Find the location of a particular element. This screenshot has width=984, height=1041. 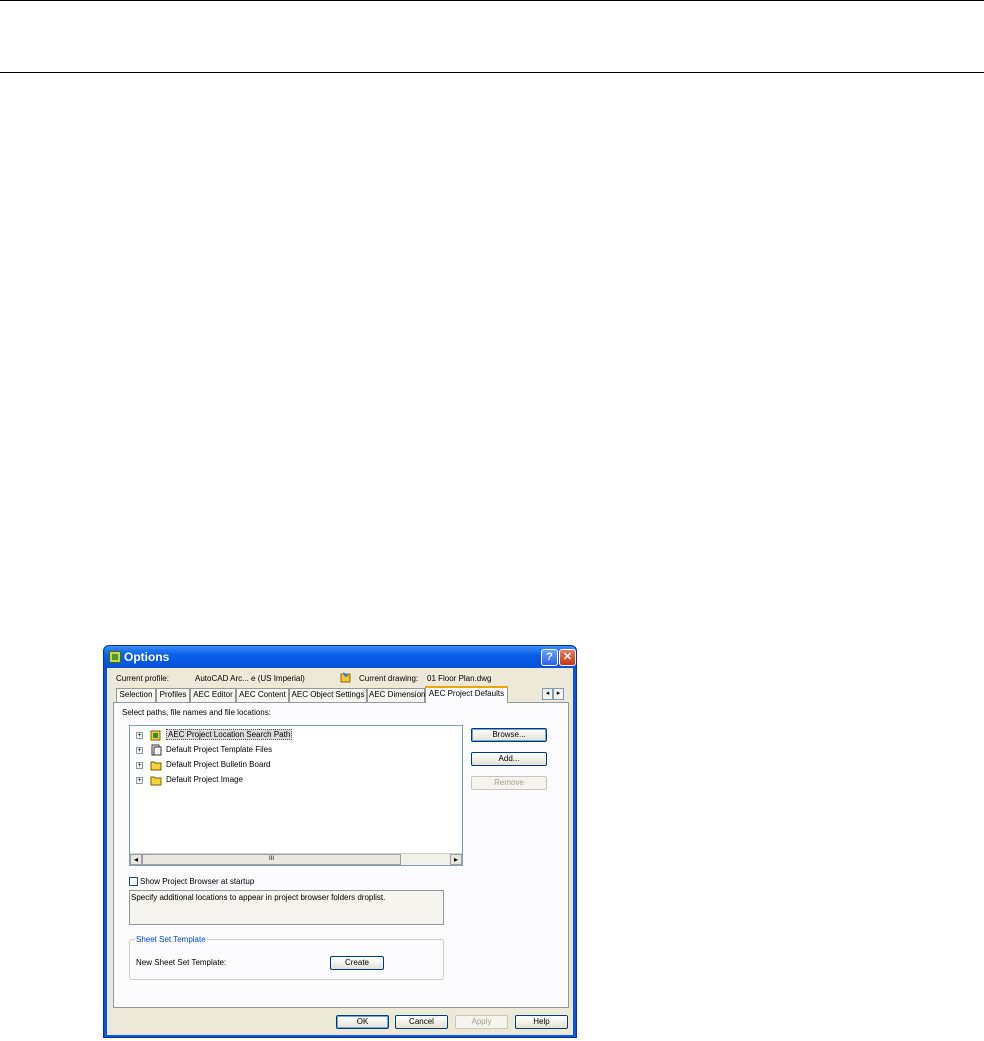

tab-aec-dimension: AEC Dimension is located at coordinates (396, 695).